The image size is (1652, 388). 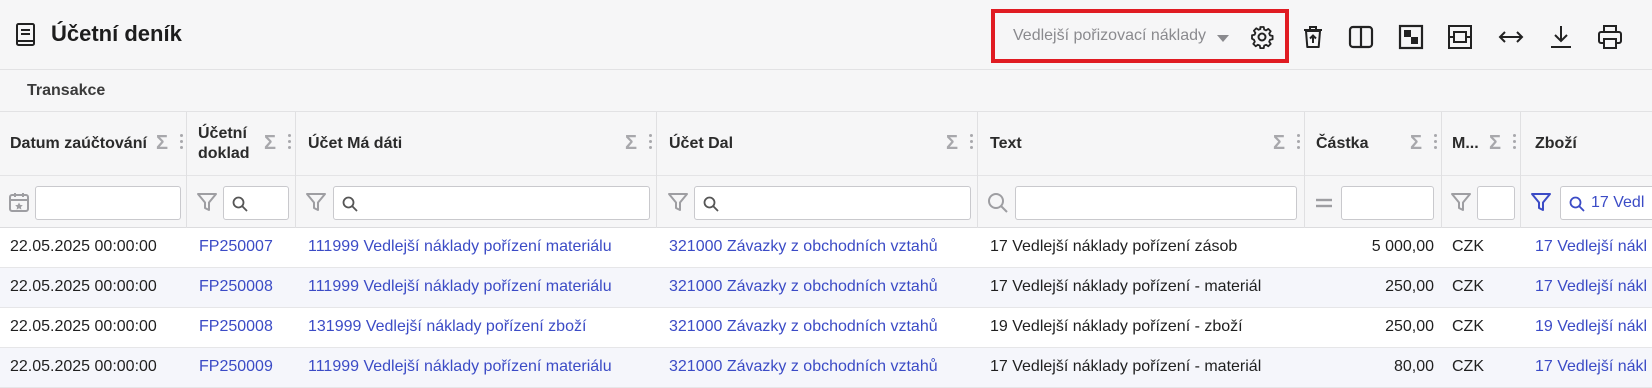 I want to click on cell-doc: FP250009, so click(x=245, y=367).